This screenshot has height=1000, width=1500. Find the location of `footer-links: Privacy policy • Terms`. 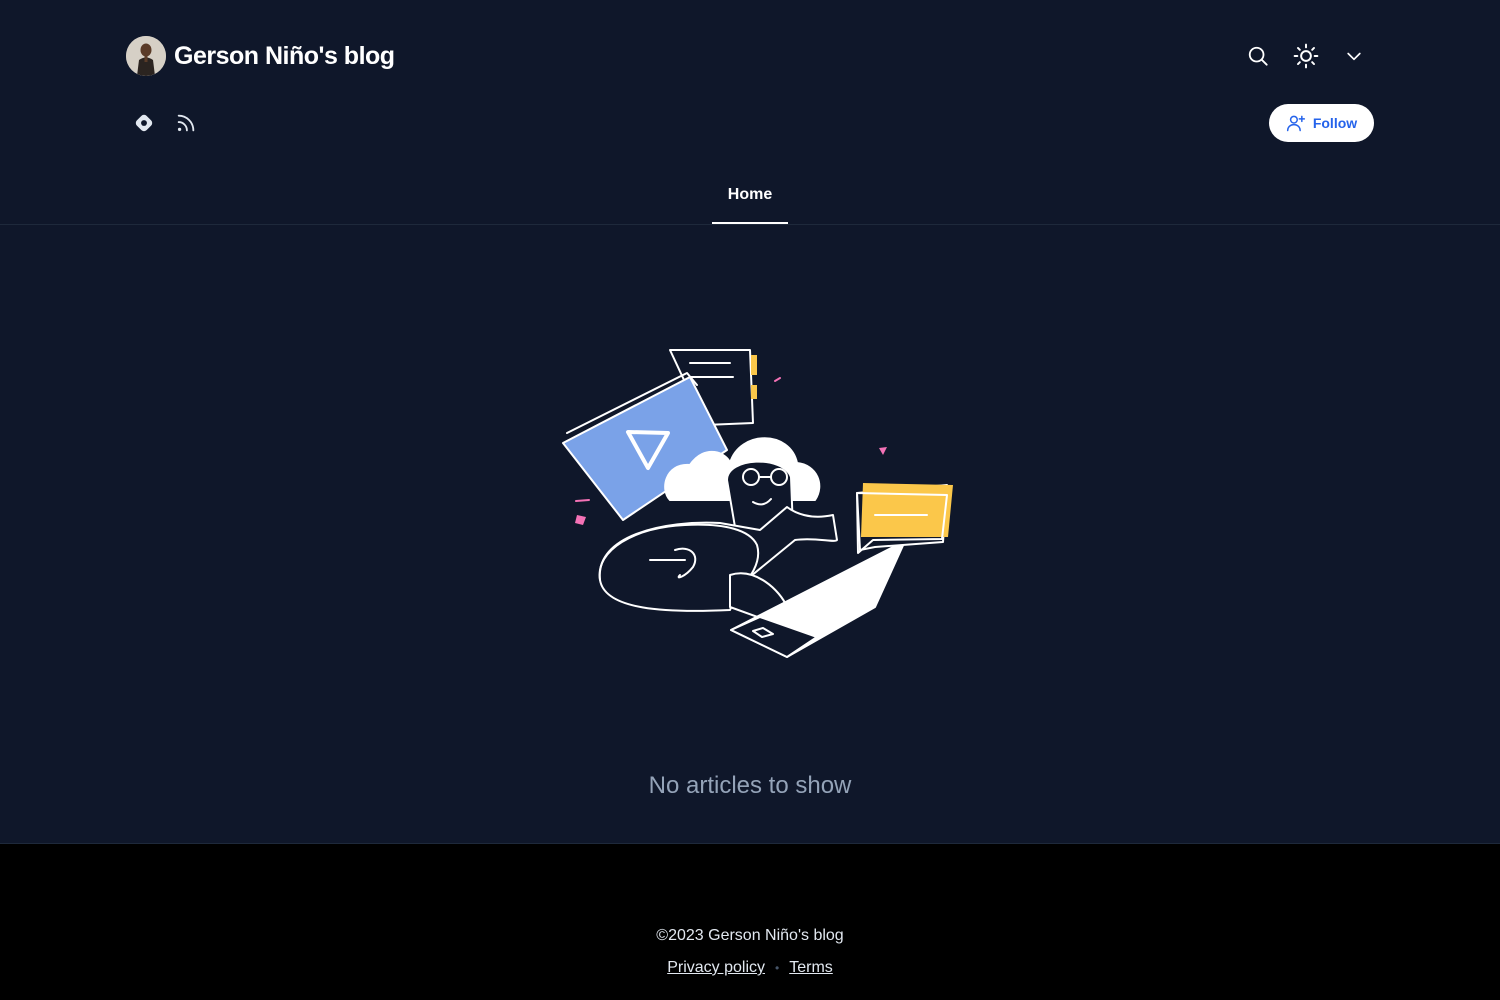

footer-links: Privacy policy • Terms is located at coordinates (750, 968).